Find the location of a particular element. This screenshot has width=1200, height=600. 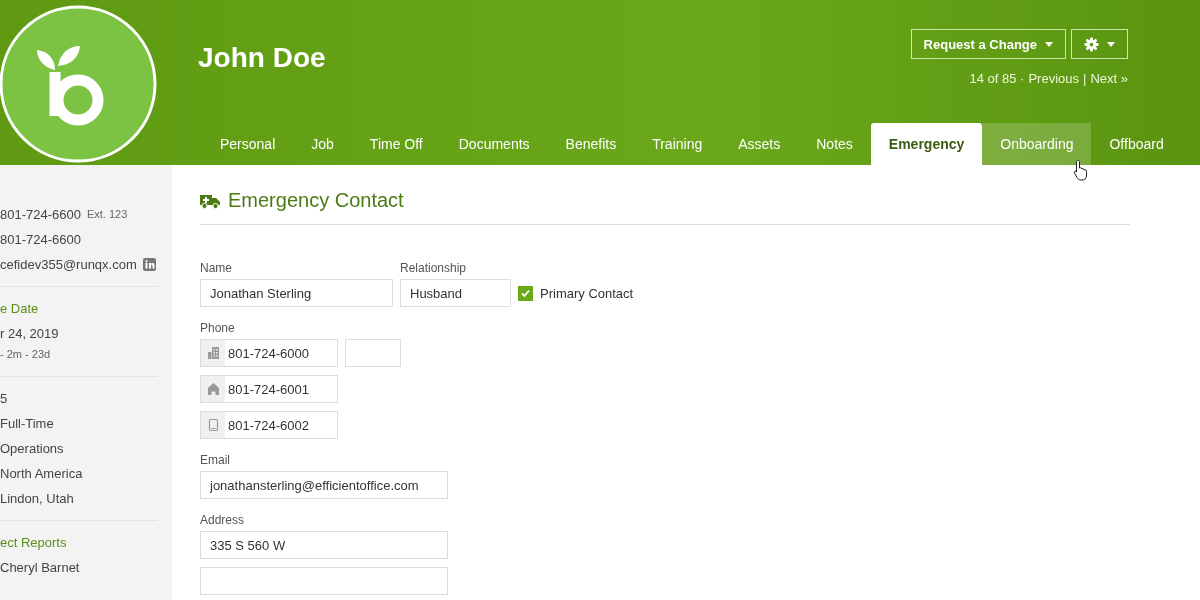

checkbox is located at coordinates (525, 293).